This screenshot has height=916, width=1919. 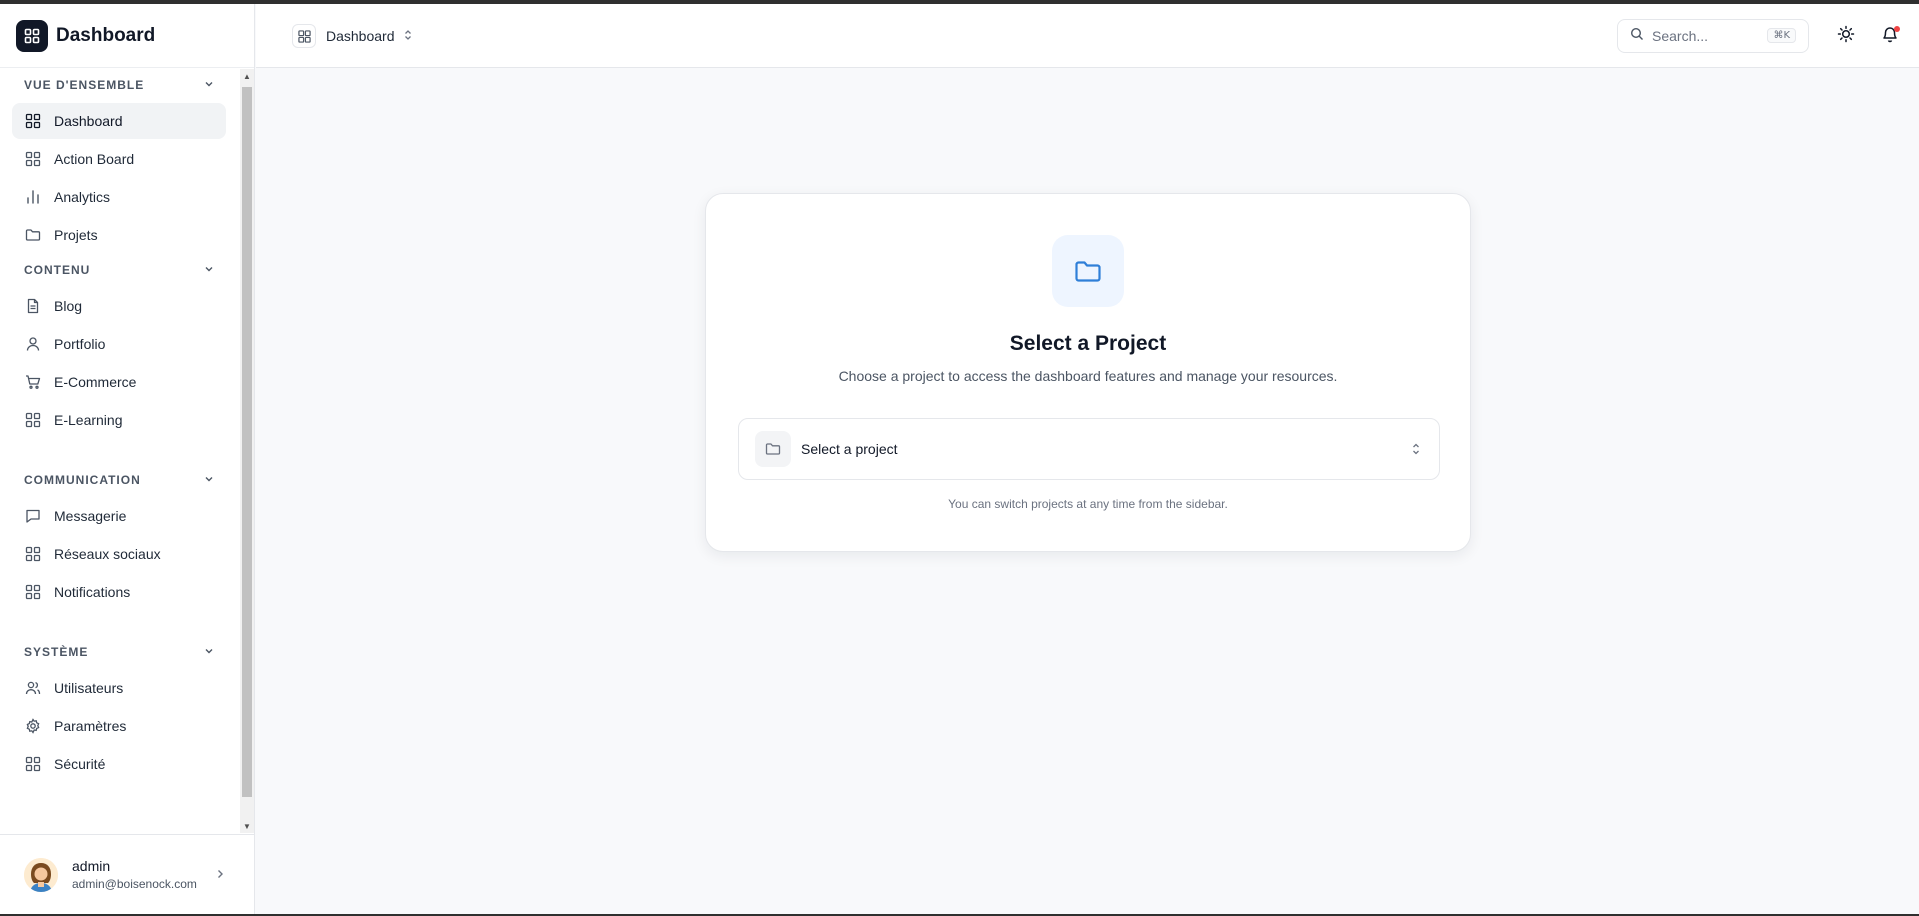 I want to click on notification-dot, so click(x=1897, y=29).